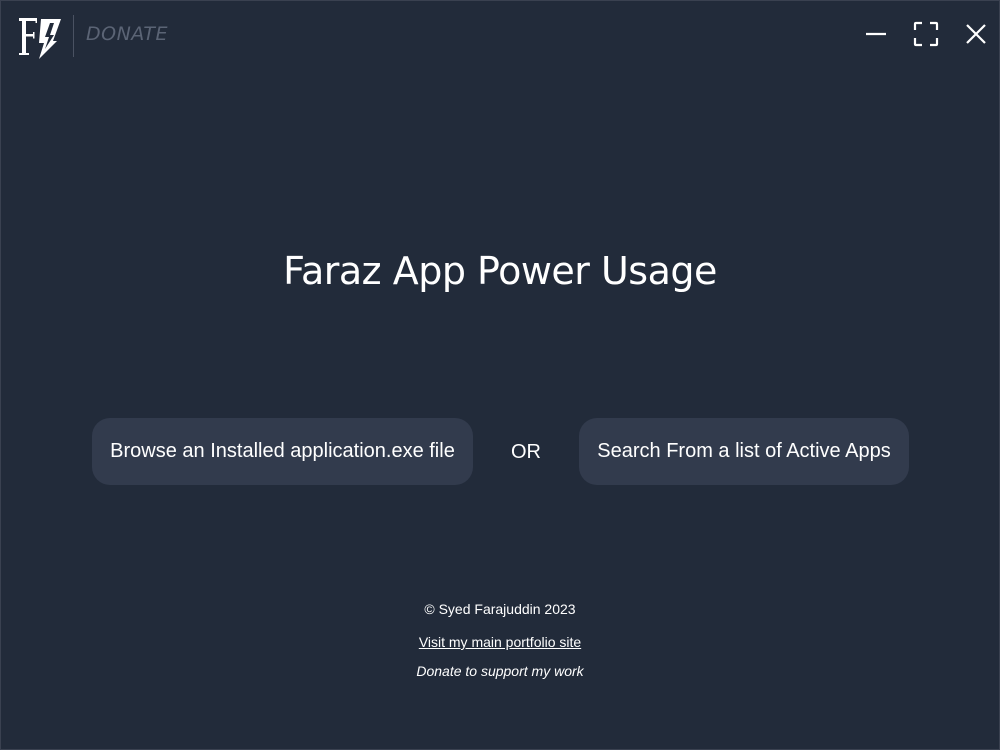 The image size is (1000, 750). Describe the element at coordinates (40, 37) in the screenshot. I see `faraz-lightning-logo-icon` at that location.